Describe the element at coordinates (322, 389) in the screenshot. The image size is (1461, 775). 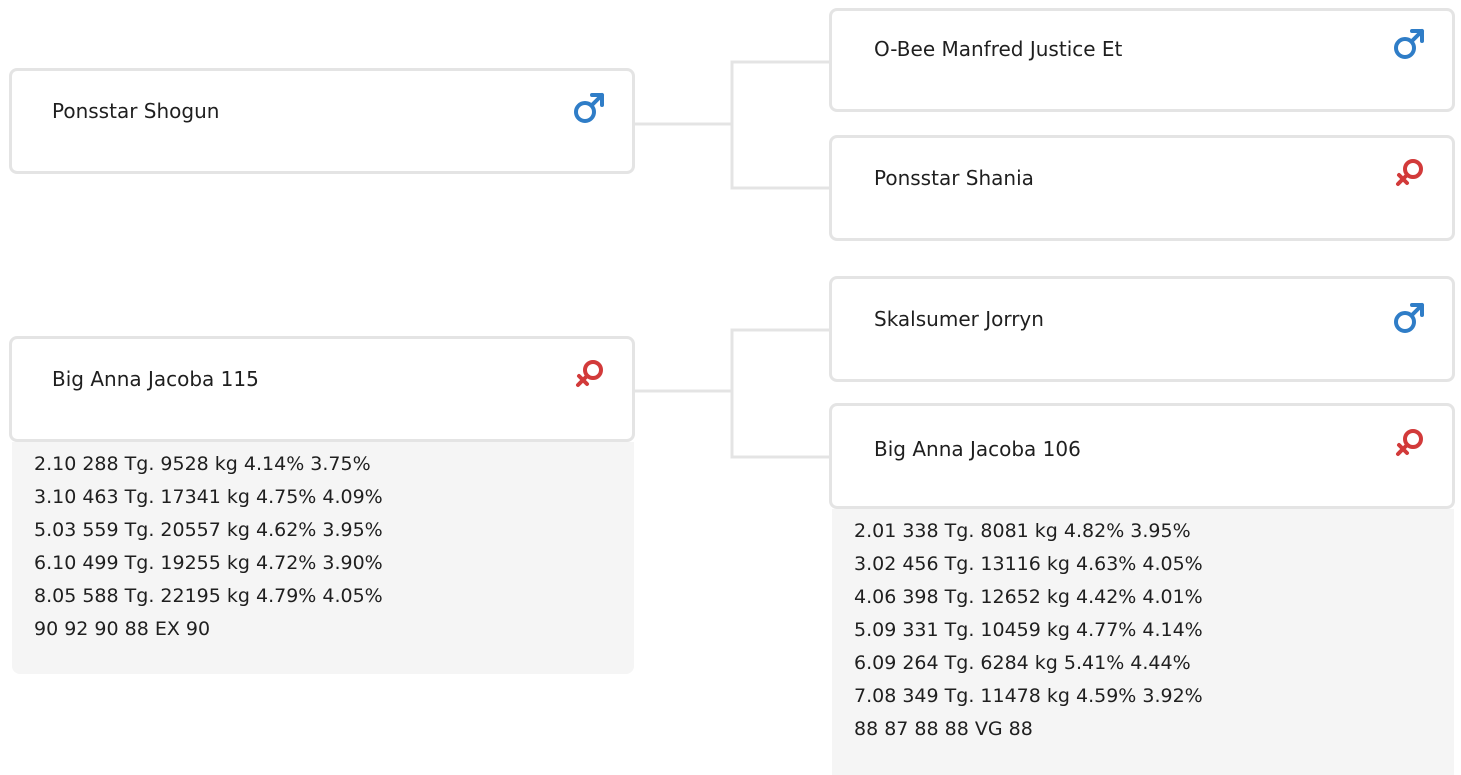
I see `pedigree-card-dam: Big Anna Jacoba 115` at that location.